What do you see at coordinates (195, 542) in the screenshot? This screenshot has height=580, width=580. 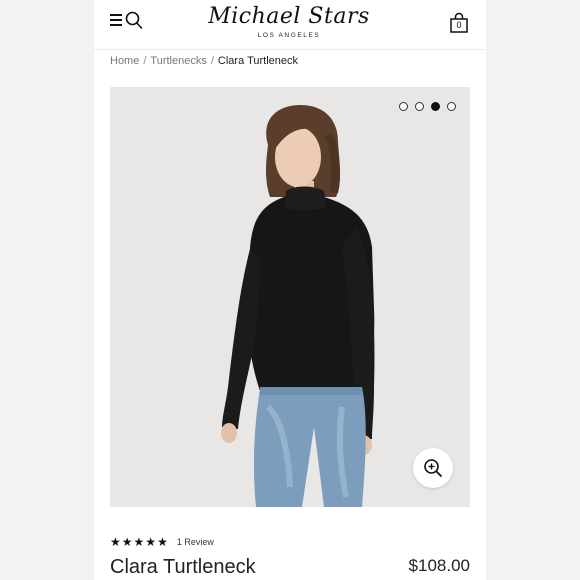 I see `review-count-link: 1 Review` at bounding box center [195, 542].